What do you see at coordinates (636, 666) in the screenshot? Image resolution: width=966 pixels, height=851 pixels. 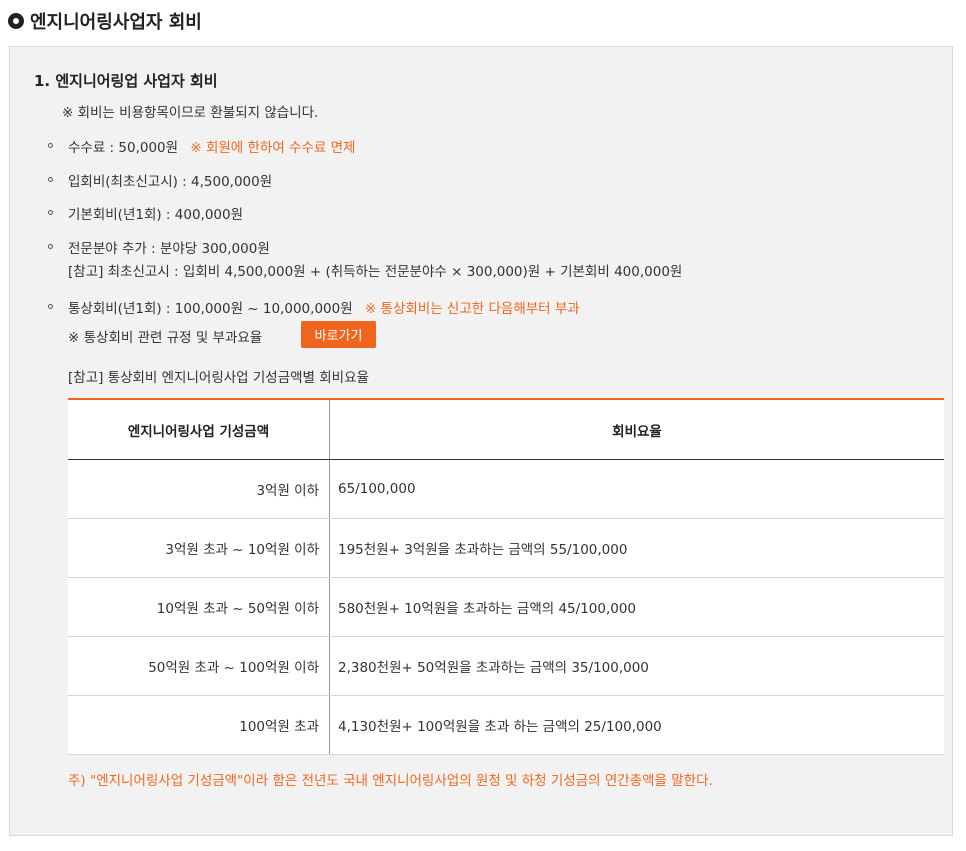 I see `rate-cell: 2,380천원+ 50억원을 초과하는 금액의 35/100,000` at bounding box center [636, 666].